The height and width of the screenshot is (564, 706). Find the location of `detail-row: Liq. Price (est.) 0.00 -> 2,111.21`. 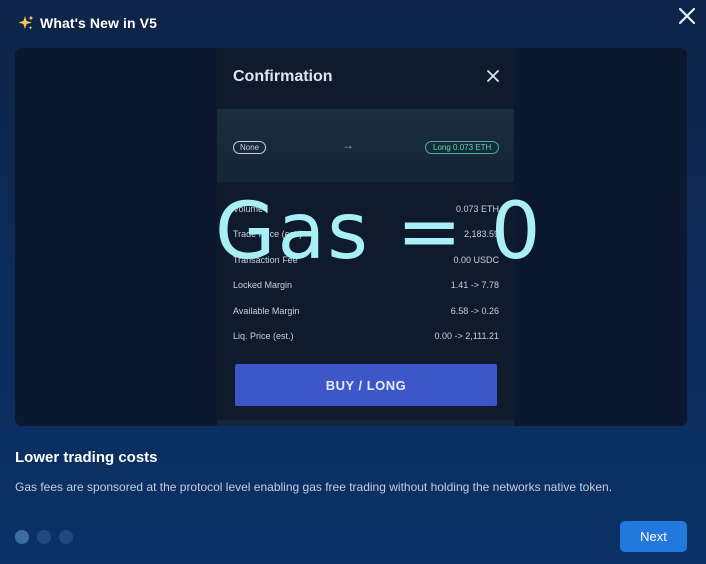

detail-row: Liq. Price (est.) 0.00 -> 2,111.21 is located at coordinates (366, 337).